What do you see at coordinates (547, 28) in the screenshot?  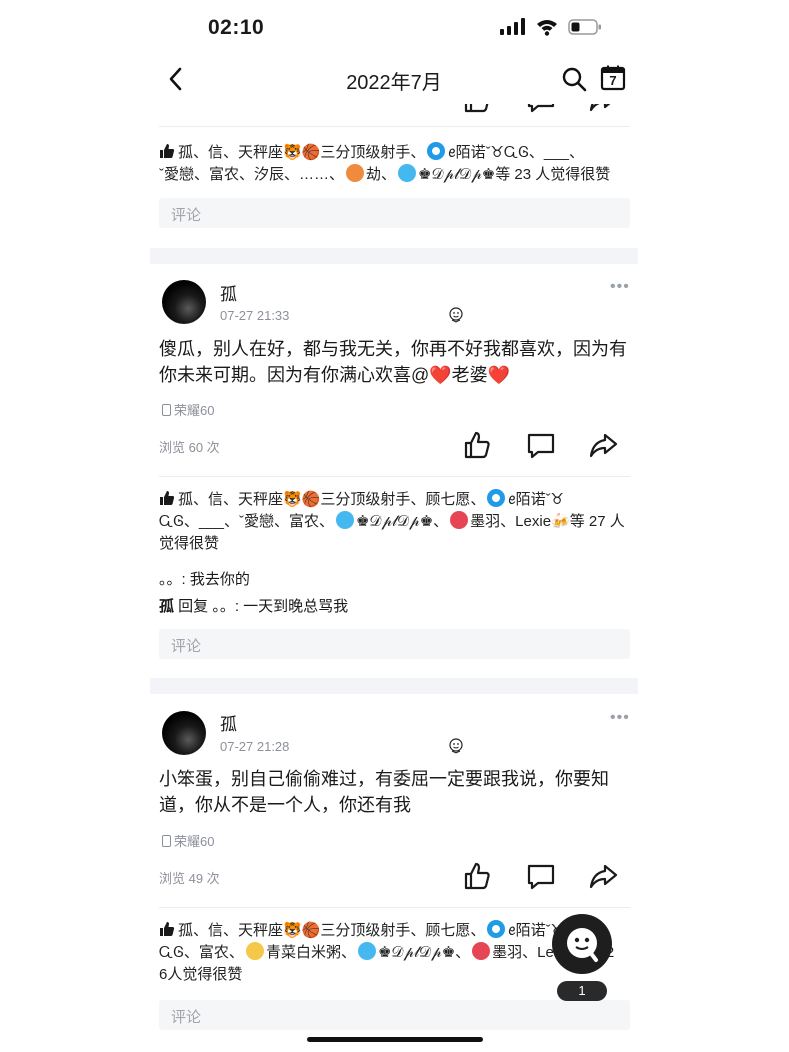 I see `wifi-icon` at bounding box center [547, 28].